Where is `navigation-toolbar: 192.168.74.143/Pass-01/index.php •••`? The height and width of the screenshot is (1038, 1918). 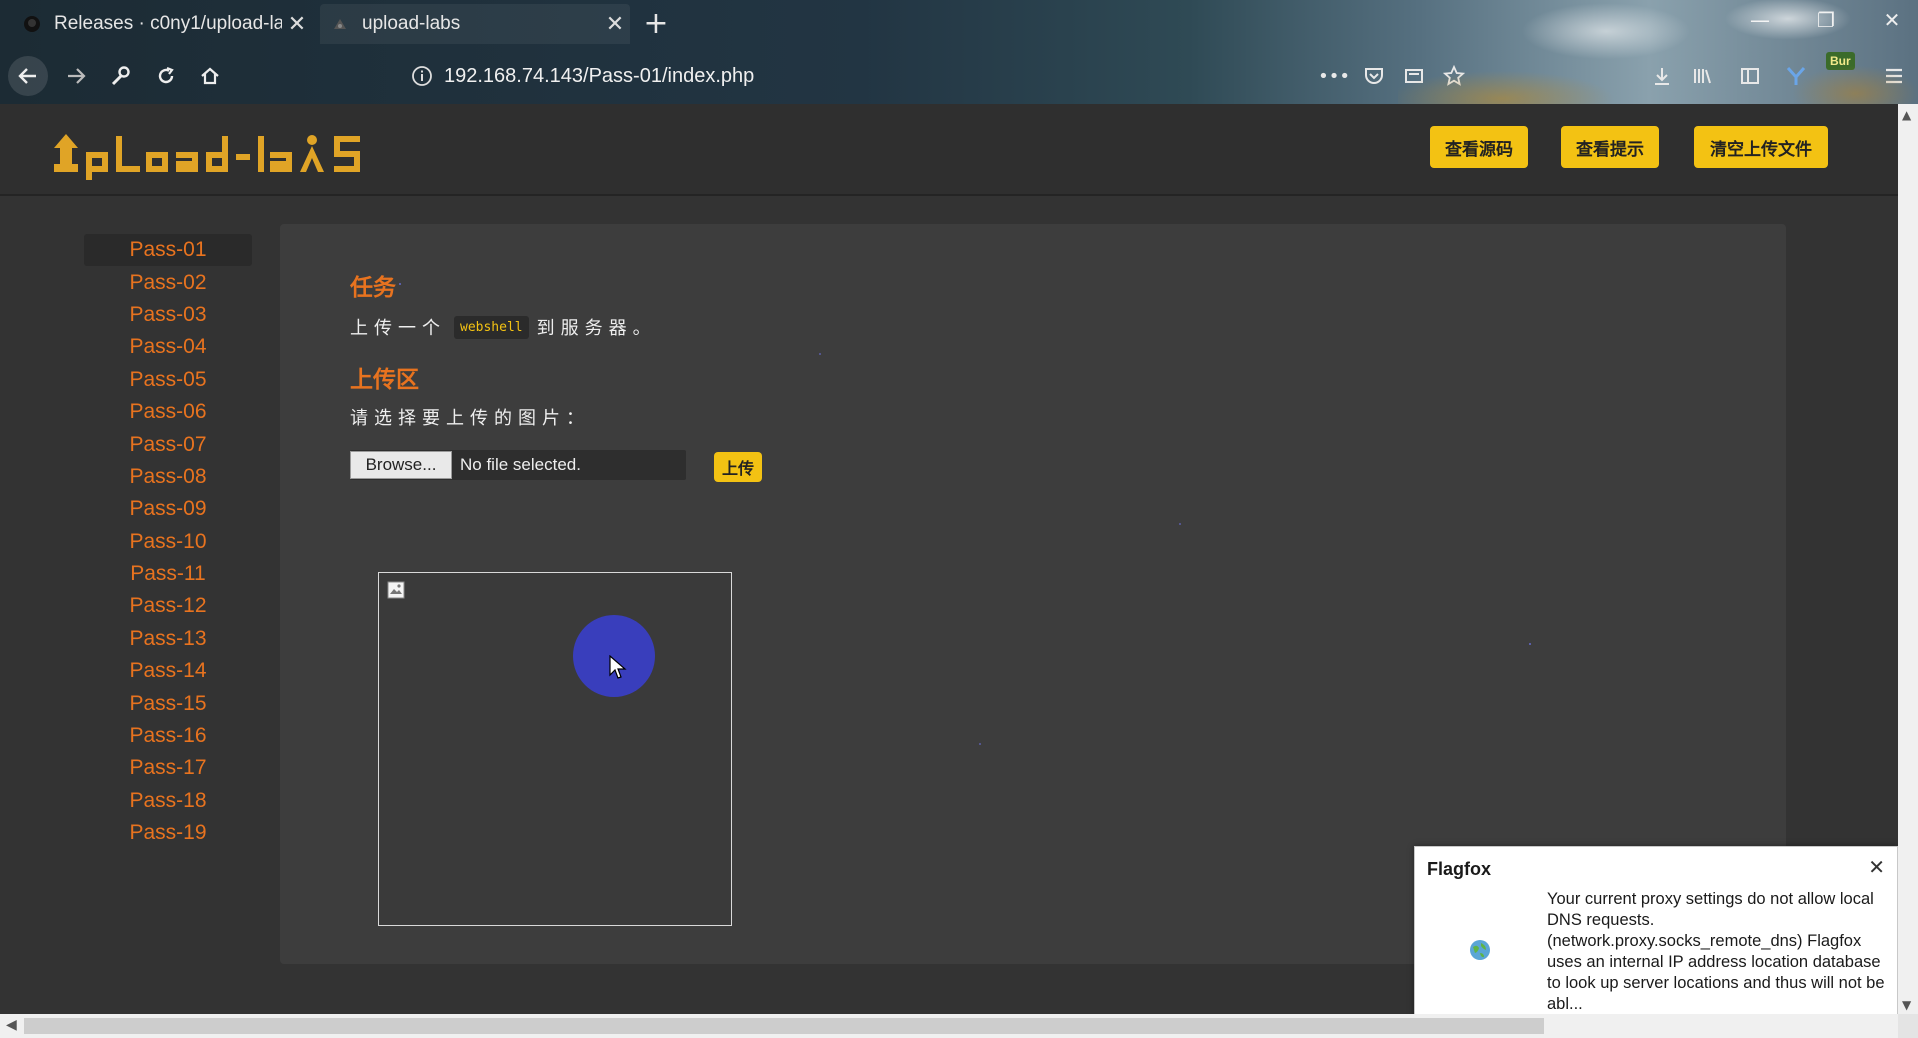
navigation-toolbar: 192.168.74.143/Pass-01/index.php ••• is located at coordinates (959, 75).